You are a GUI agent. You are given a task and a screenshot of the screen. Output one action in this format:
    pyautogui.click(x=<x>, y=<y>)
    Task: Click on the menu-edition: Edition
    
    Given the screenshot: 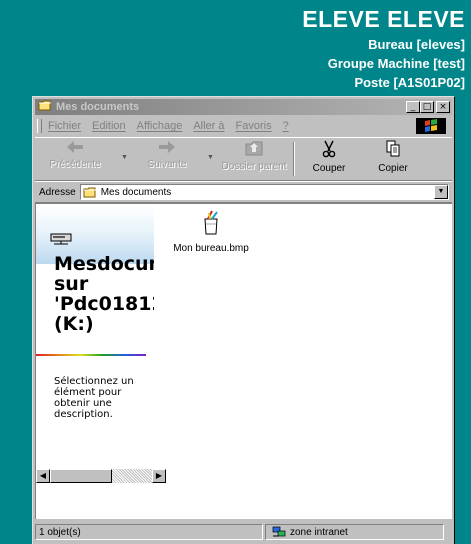 What is the action you would take?
    pyautogui.click(x=109, y=126)
    